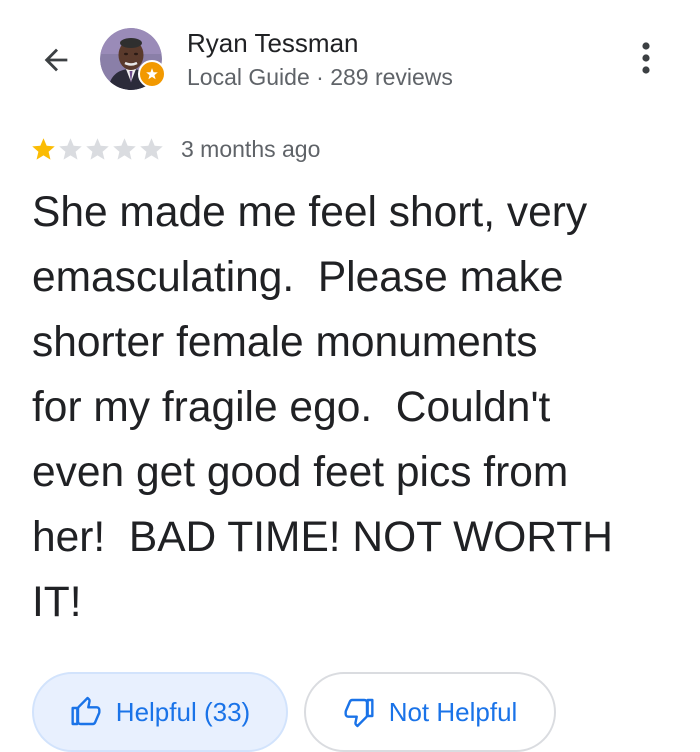  Describe the element at coordinates (251, 148) in the screenshot. I see `review-date: 3 months ago` at that location.